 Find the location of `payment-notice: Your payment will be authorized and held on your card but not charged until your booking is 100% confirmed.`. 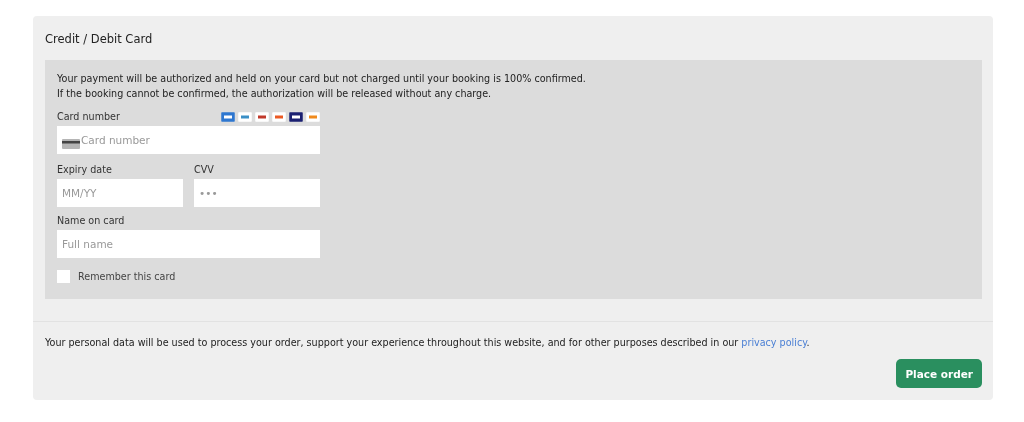

payment-notice: Your payment will be authorized and held on your card but not charged until your booking is 100% confirmed. is located at coordinates (322, 79).